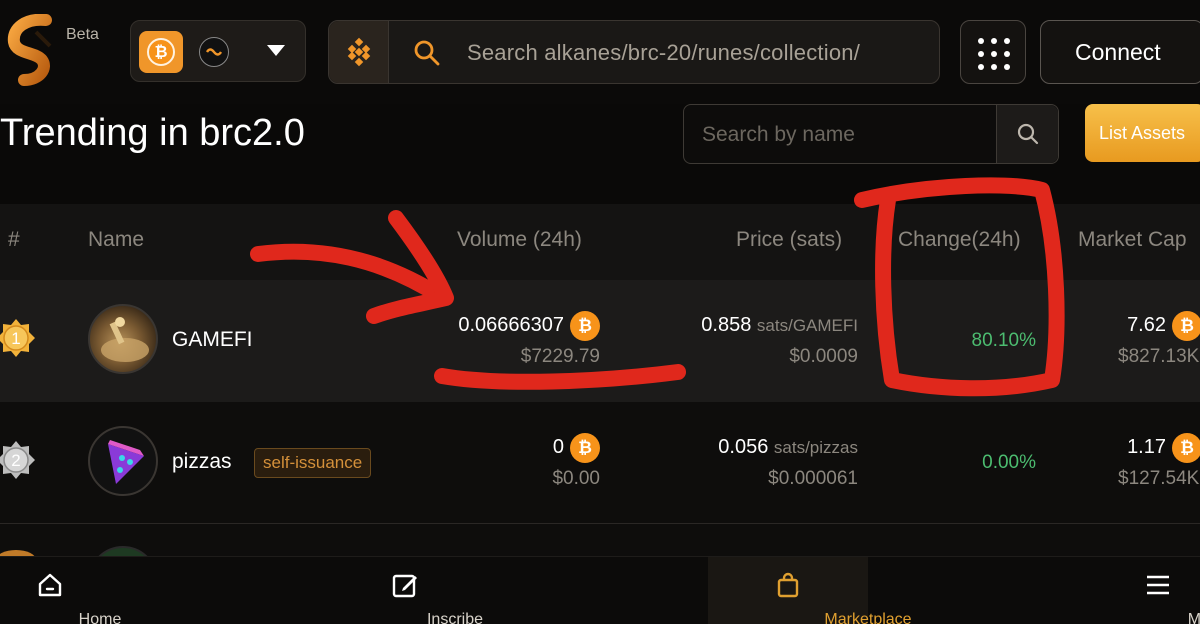 This screenshot has width=1200, height=624. Describe the element at coordinates (419, 590) in the screenshot. I see `nav-inscribe: Inscribe` at that location.